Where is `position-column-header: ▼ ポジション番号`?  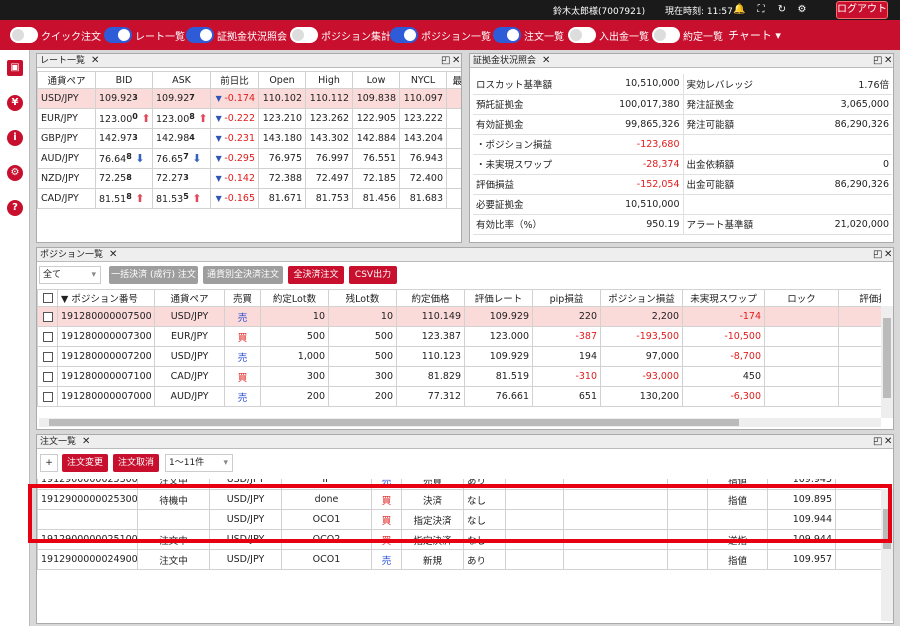
position-column-header: ▼ ポジション番号 is located at coordinates (106, 298).